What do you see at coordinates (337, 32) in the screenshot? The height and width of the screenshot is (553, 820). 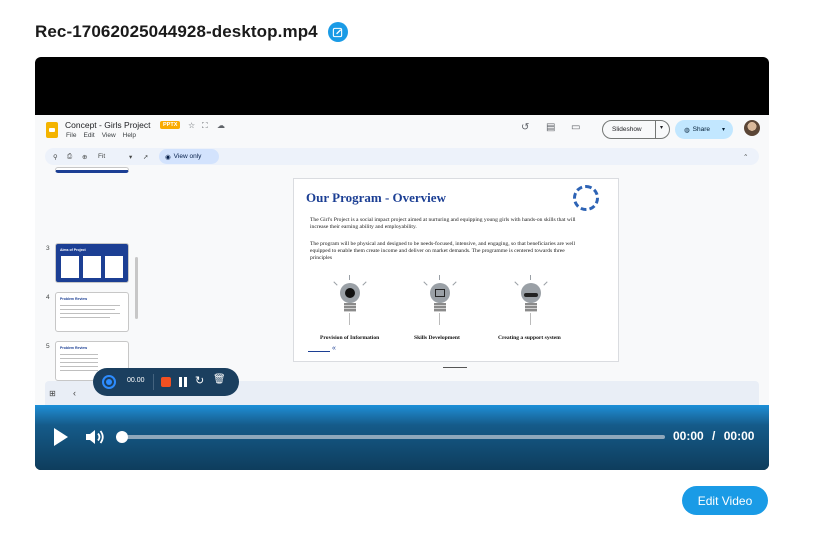 I see `pencil-edit-icon` at bounding box center [337, 32].